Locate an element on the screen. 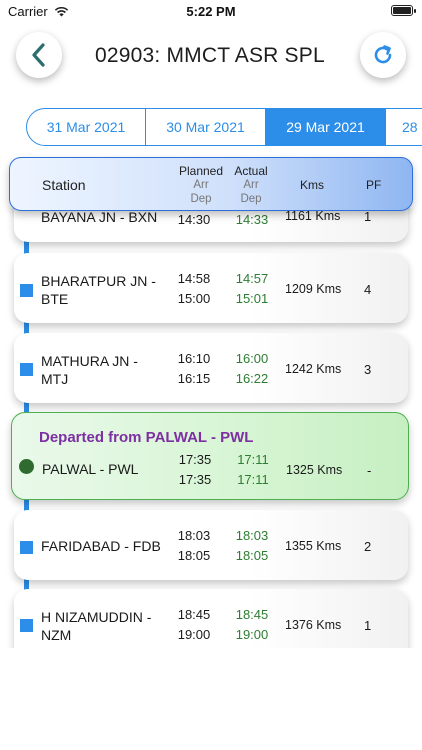 The width and height of the screenshot is (422, 750). station-name: H NIZAMUDDIN - NZM is located at coordinates (96, 626).